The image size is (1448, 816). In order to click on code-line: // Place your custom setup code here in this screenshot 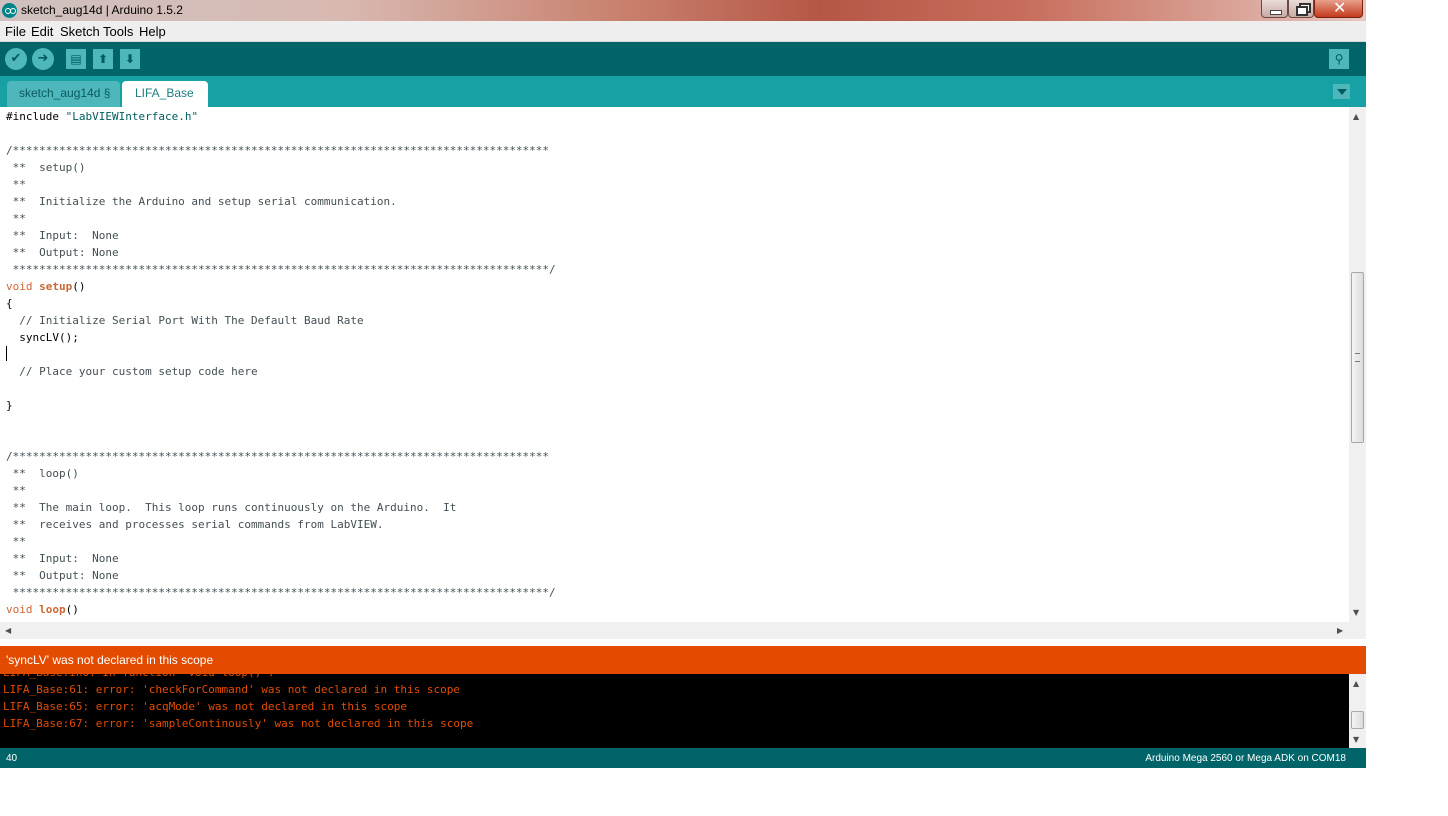, I will do `click(281, 371)`.